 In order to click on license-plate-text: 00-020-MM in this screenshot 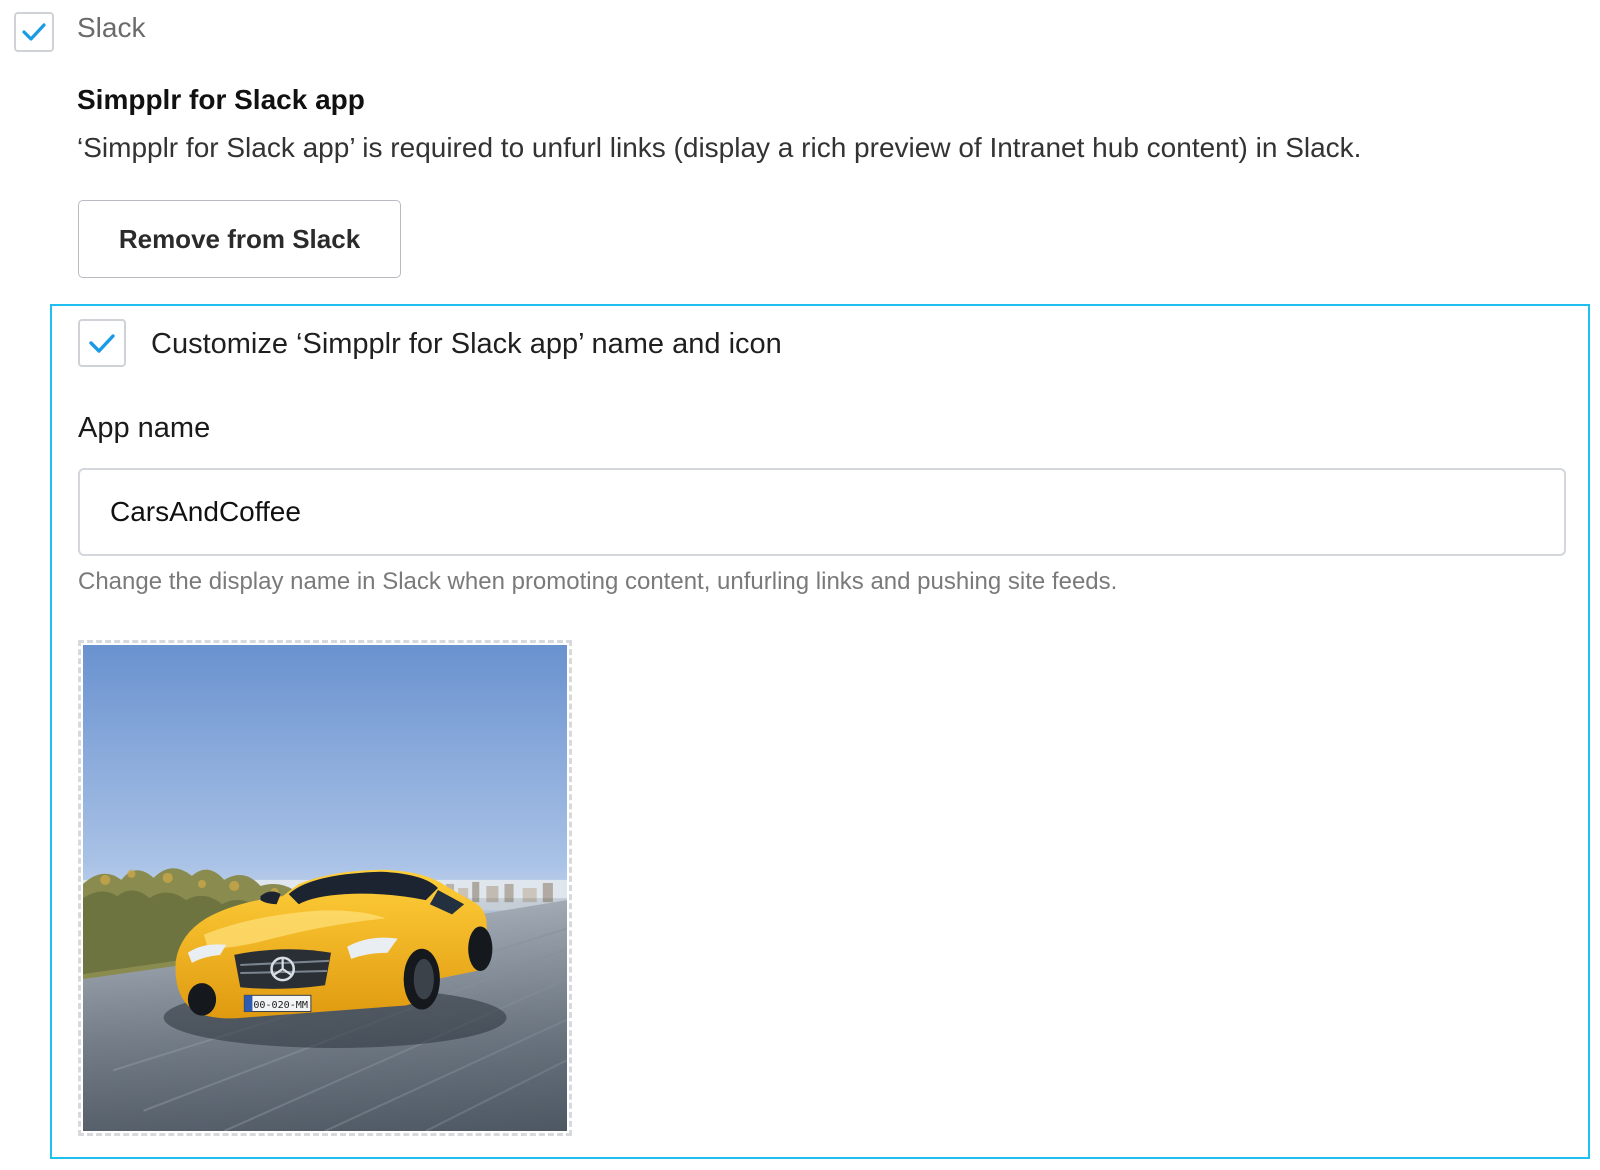, I will do `click(280, 1005)`.